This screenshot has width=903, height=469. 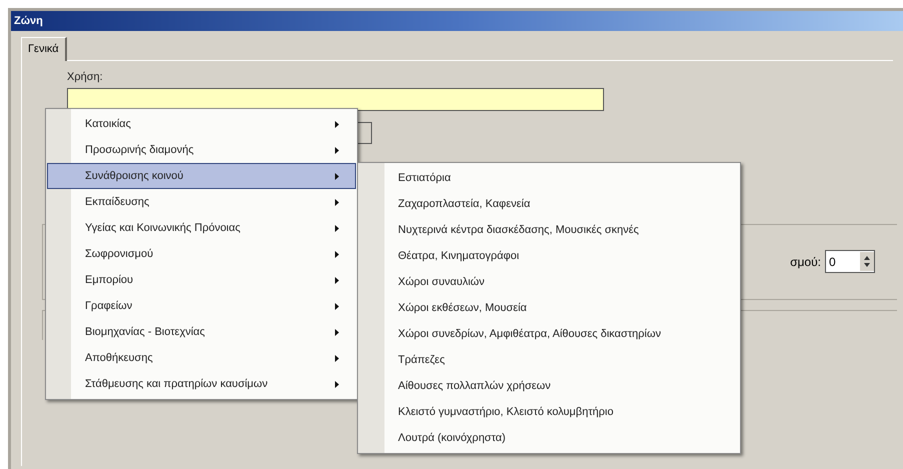 What do you see at coordinates (549, 308) in the screenshot?
I see `menu-item: Χώροι εκθέσεων, Μουσεία` at bounding box center [549, 308].